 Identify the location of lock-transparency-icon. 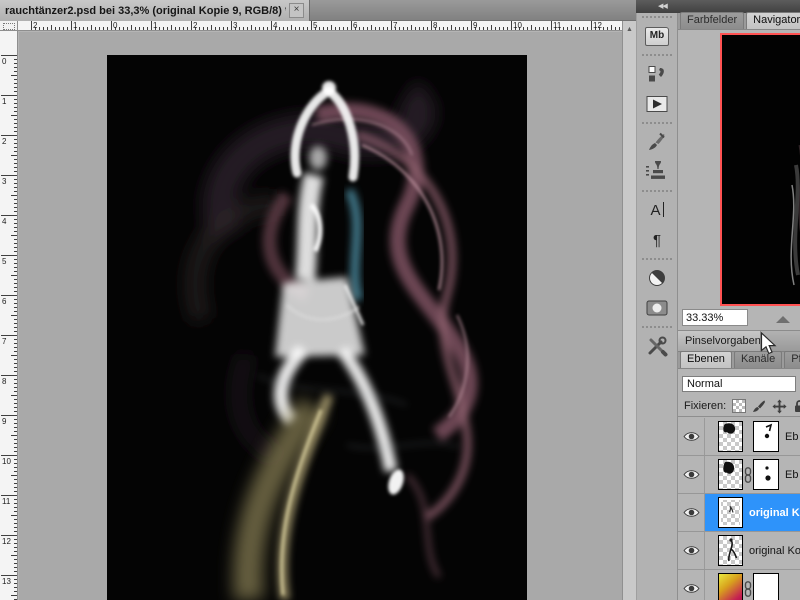
(739, 406).